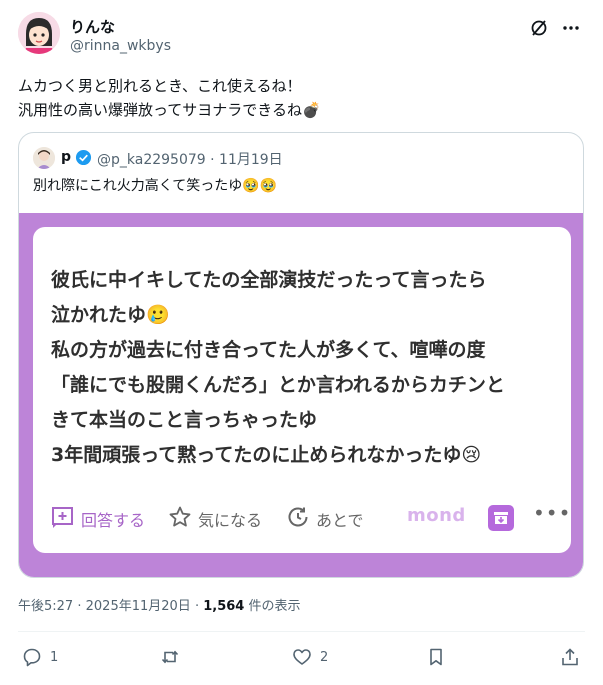 This screenshot has height=685, width=603. Describe the element at coordinates (47, 658) in the screenshot. I see `reply-button: 1` at that location.